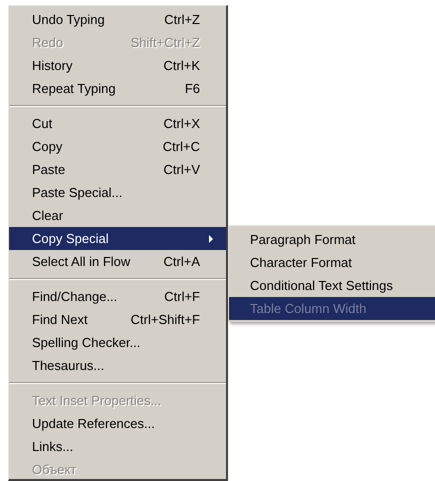 The height and width of the screenshot is (481, 435). I want to click on submenu-arrow-icon, so click(211, 238).